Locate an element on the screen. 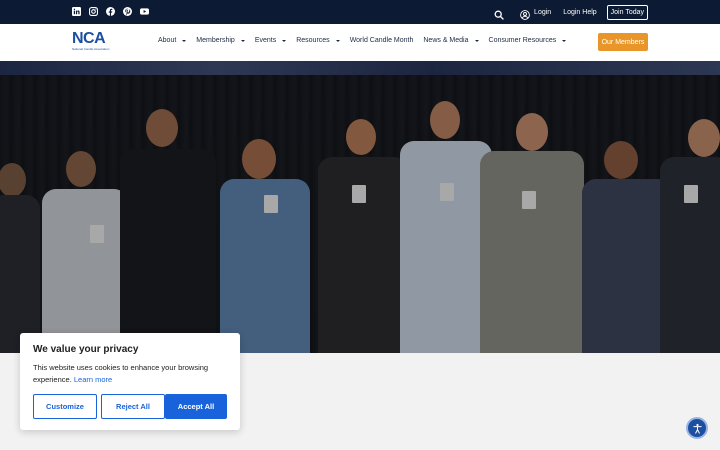 This screenshot has height=450, width=720. search-icon is located at coordinates (499, 13).